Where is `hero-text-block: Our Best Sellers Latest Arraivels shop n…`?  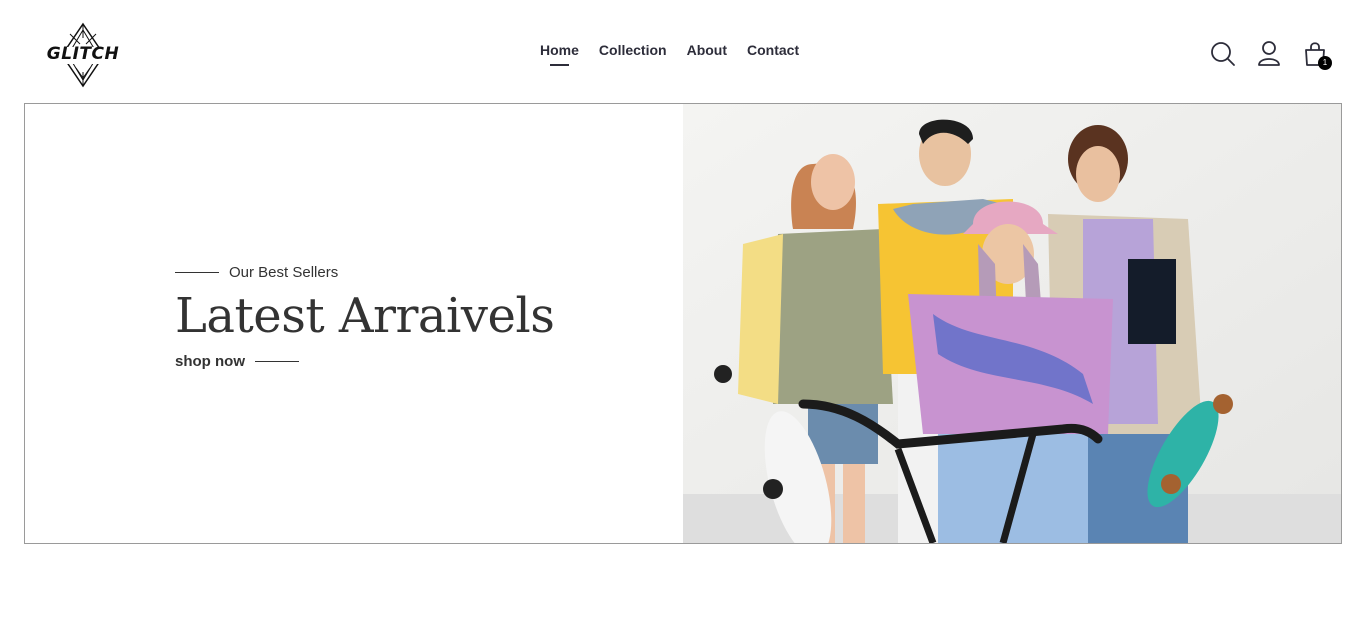 hero-text-block: Our Best Sellers Latest Arraivels shop n… is located at coordinates (365, 317).